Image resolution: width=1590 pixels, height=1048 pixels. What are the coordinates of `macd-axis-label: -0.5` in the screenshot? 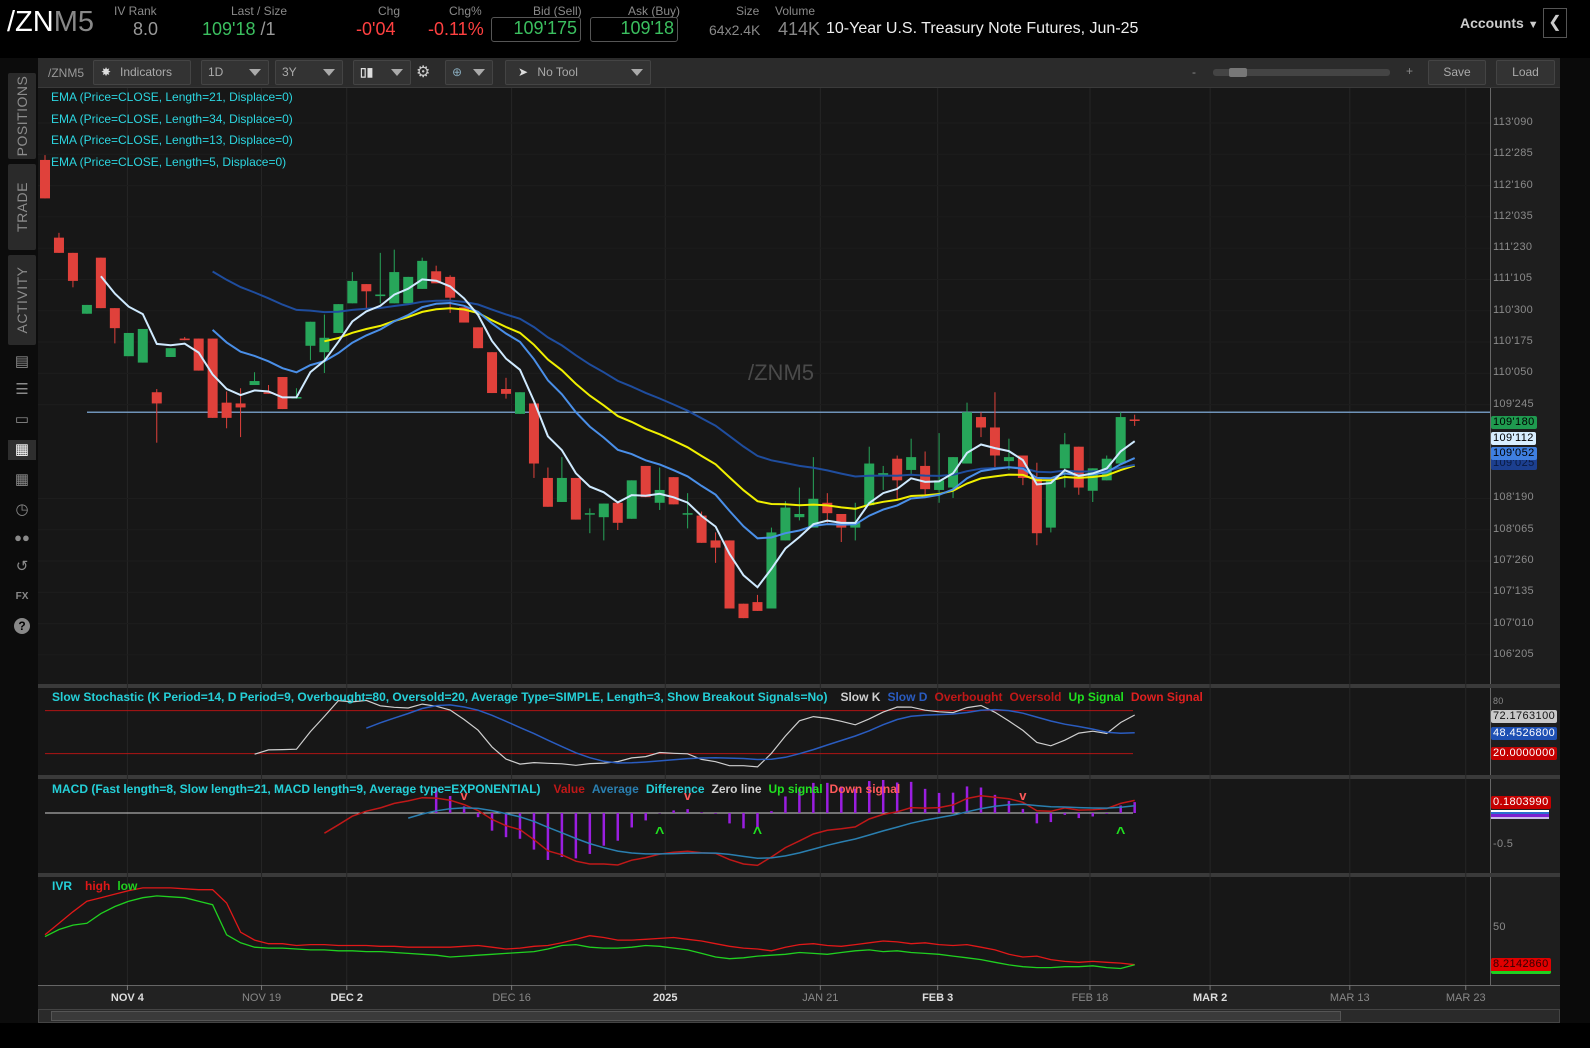 It's located at (1503, 844).